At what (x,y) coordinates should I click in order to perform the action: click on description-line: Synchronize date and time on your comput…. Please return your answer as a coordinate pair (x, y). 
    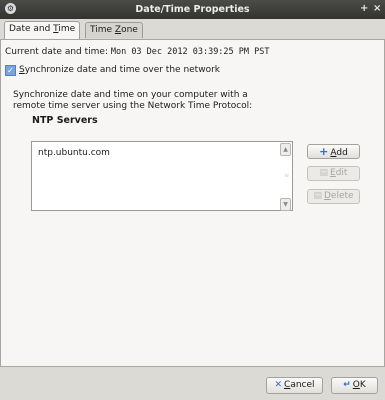
    Looking at the image, I should click on (130, 95).